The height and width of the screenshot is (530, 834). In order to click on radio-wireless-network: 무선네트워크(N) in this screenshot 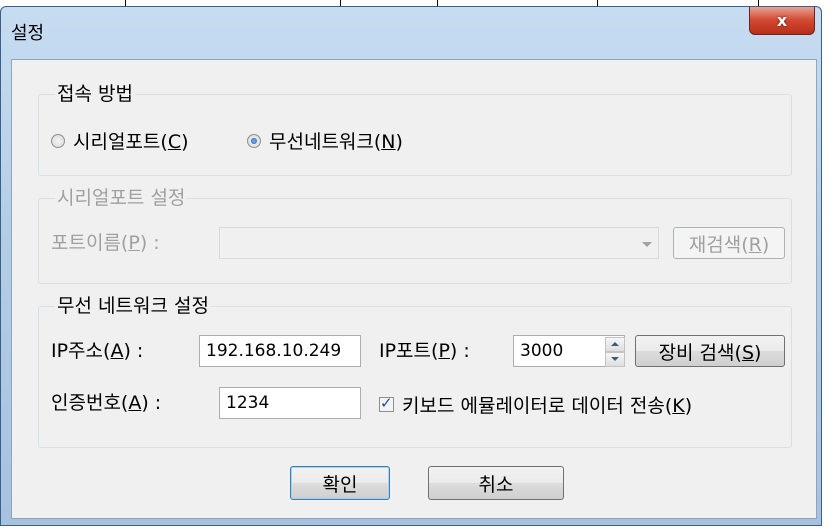, I will do `click(325, 140)`.